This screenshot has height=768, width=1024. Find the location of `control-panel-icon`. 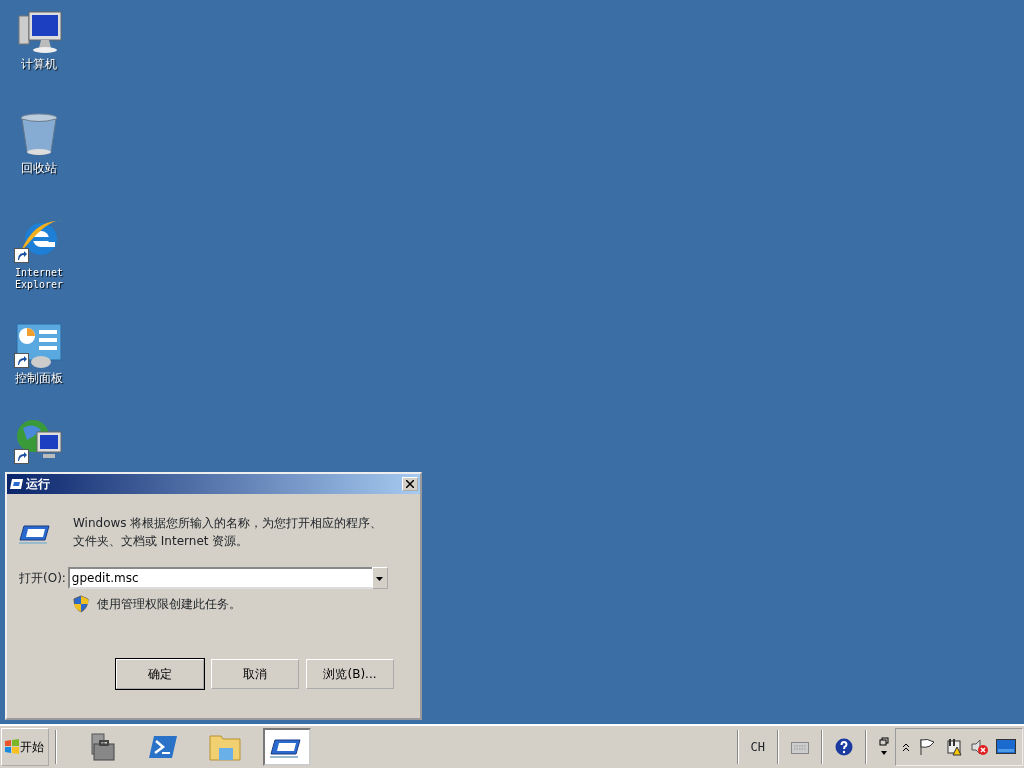

control-panel-icon is located at coordinates (39, 345).